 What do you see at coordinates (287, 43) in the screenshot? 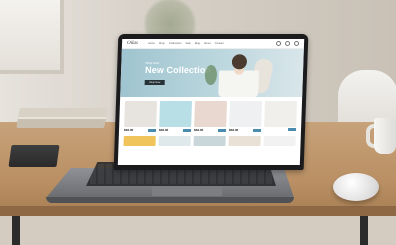
I see `user-icon` at bounding box center [287, 43].